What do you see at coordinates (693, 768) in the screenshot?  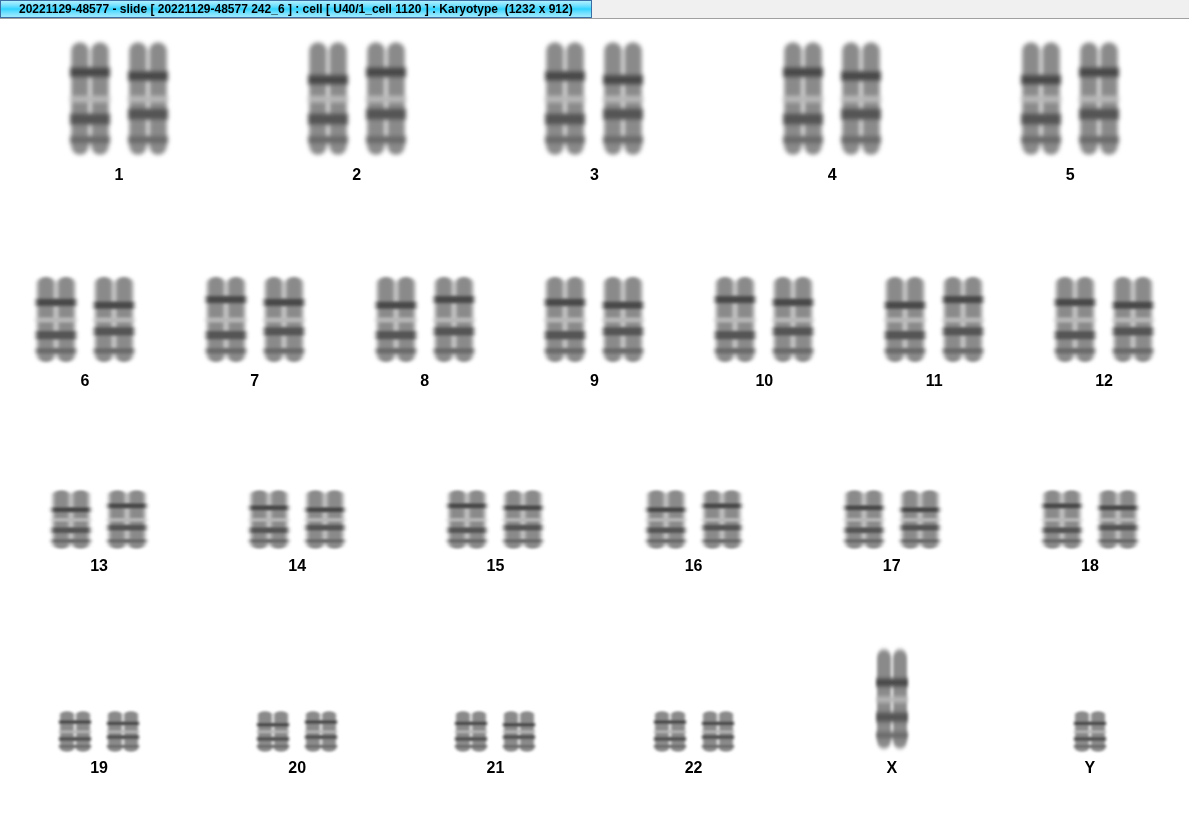 I see `chromosome-number: 22` at bounding box center [693, 768].